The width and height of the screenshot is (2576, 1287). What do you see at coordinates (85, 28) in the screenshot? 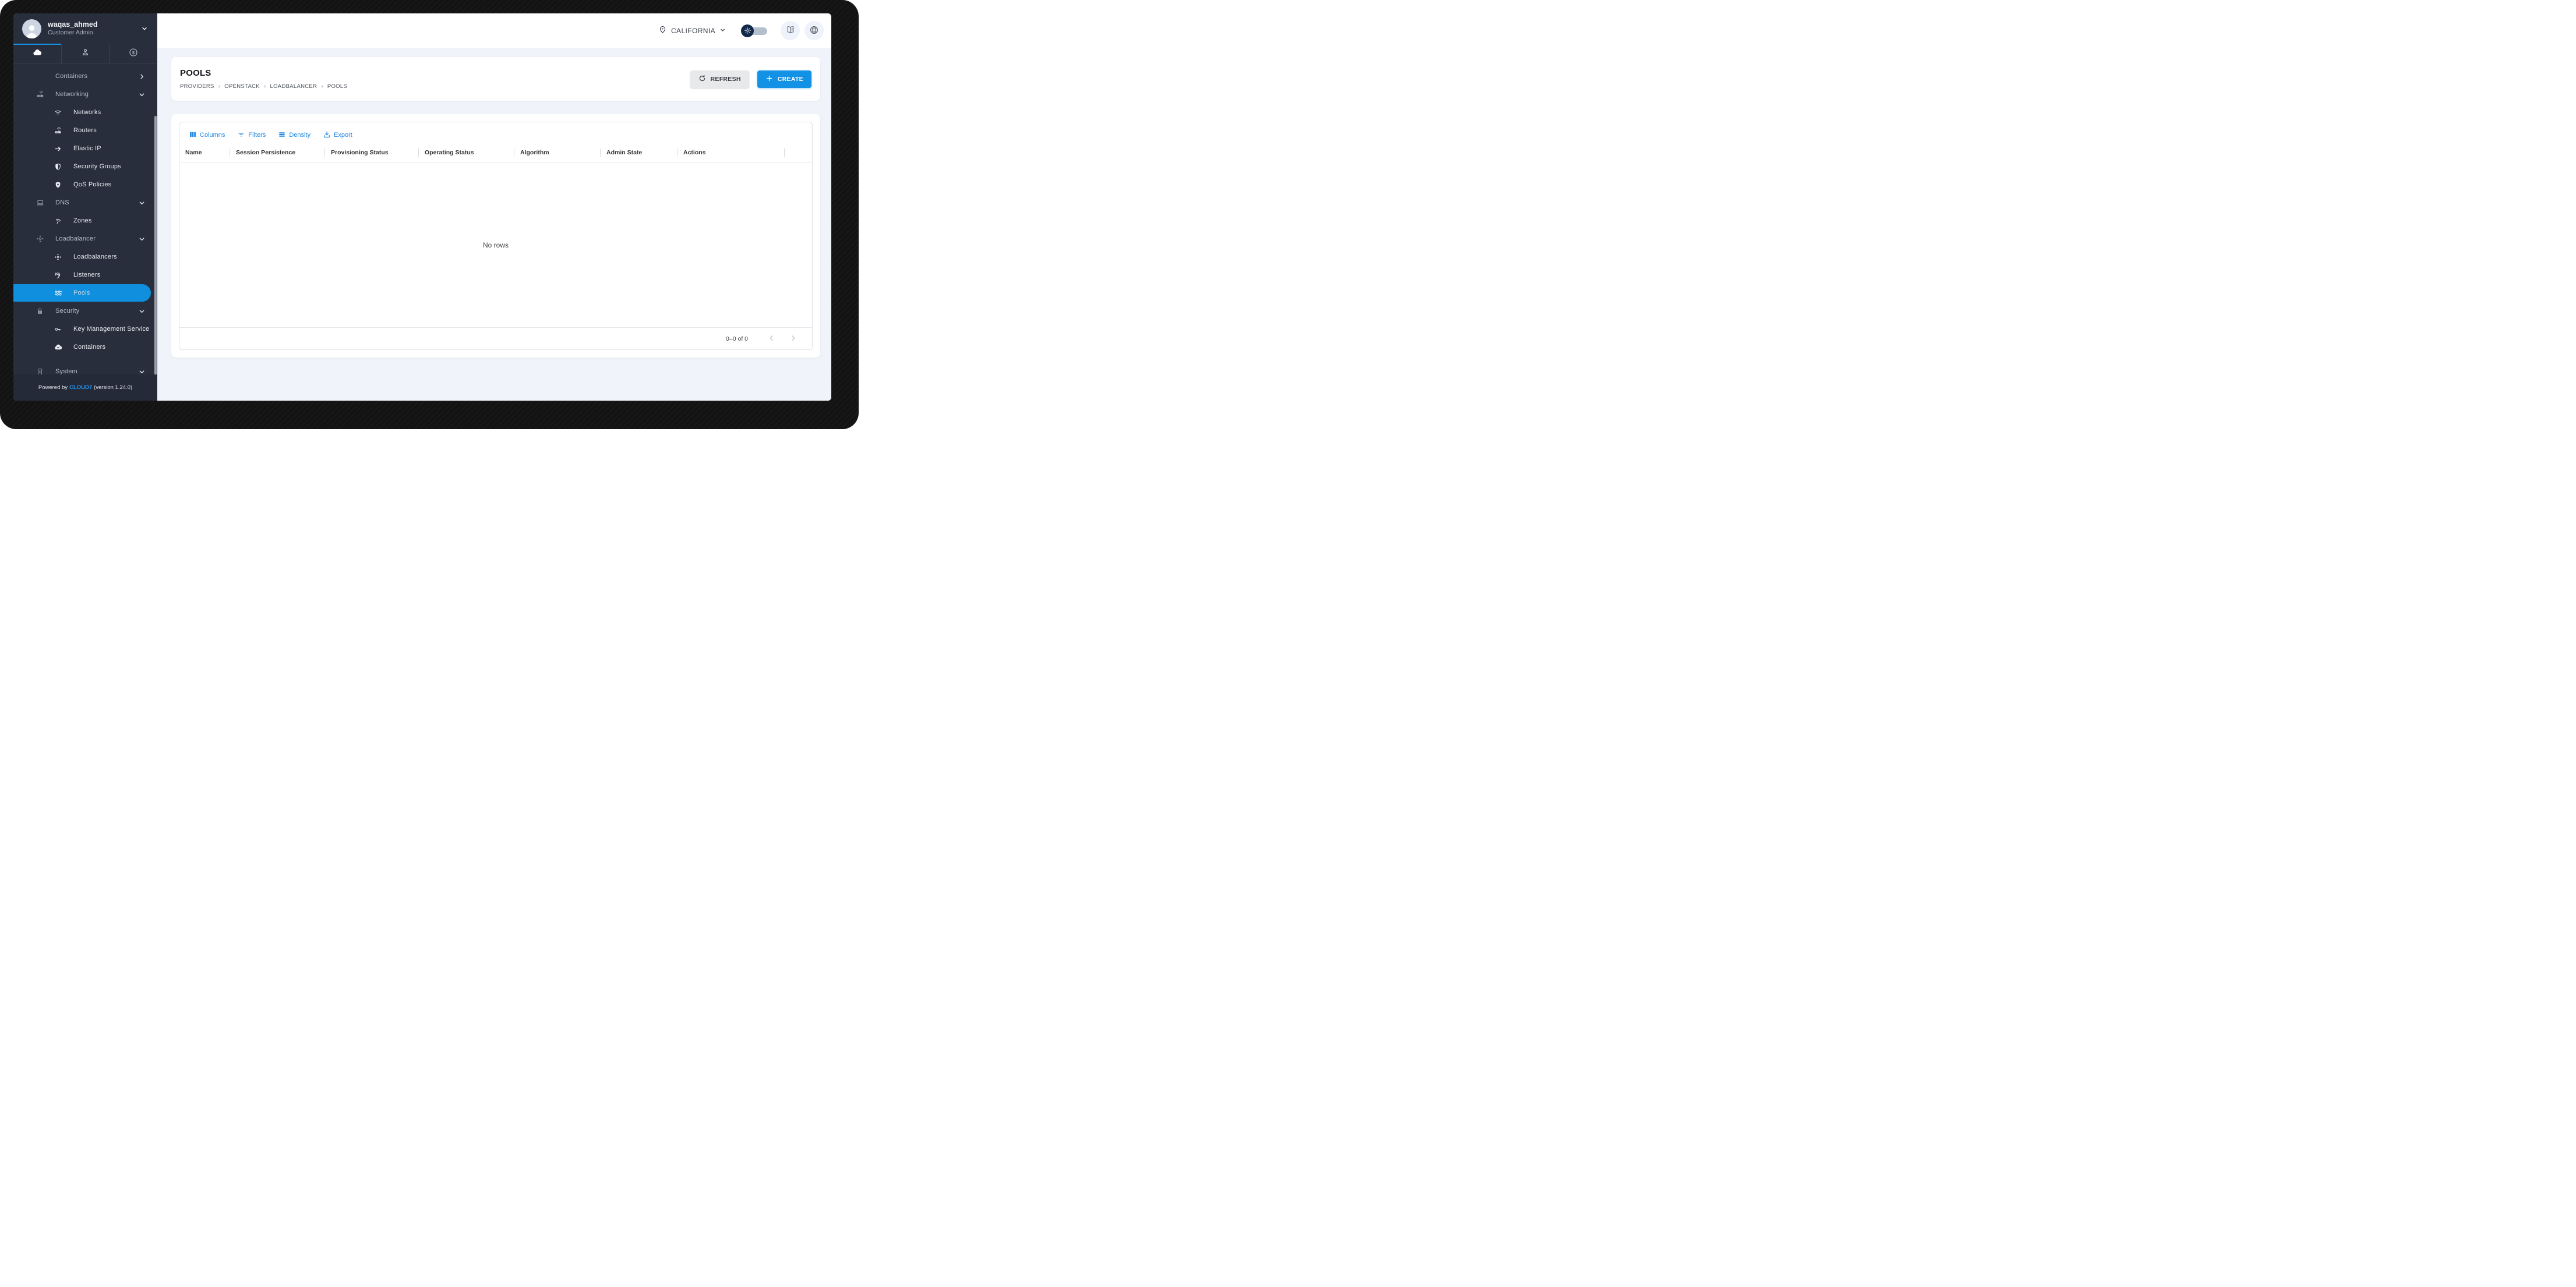
I see `user-menu: waqas_ahmed Customer Admin` at bounding box center [85, 28].